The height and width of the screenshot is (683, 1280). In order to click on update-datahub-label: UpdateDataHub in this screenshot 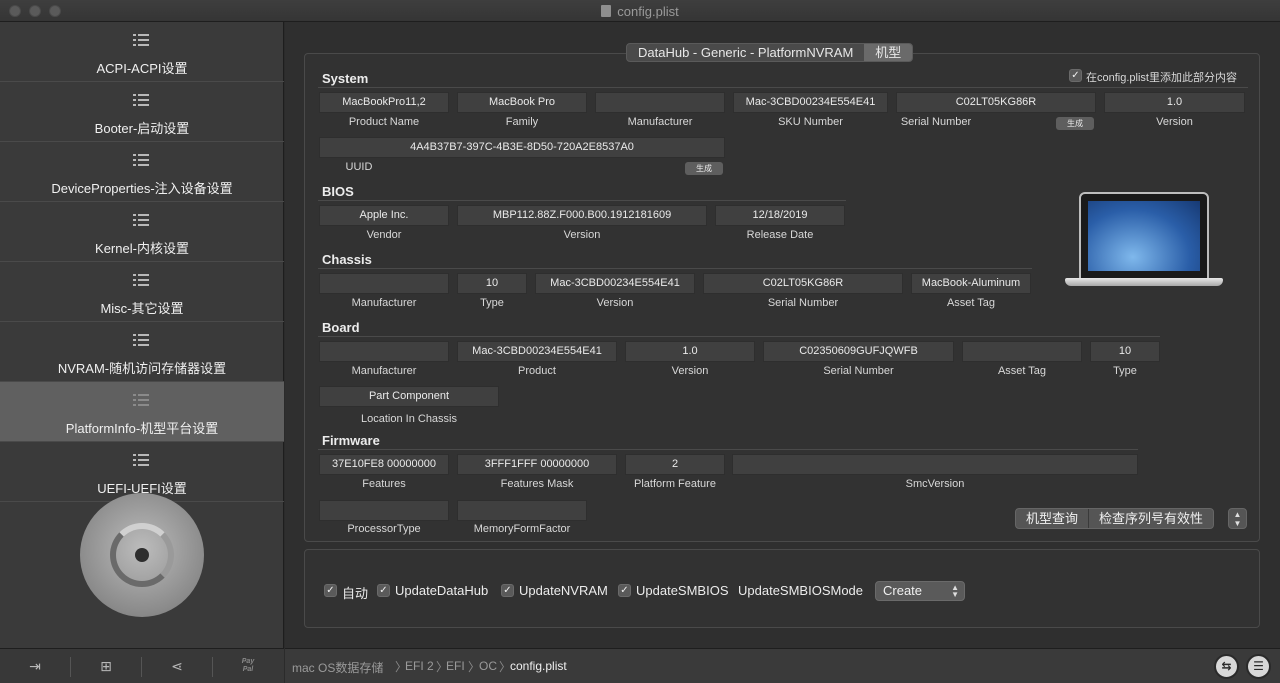, I will do `click(442, 590)`.